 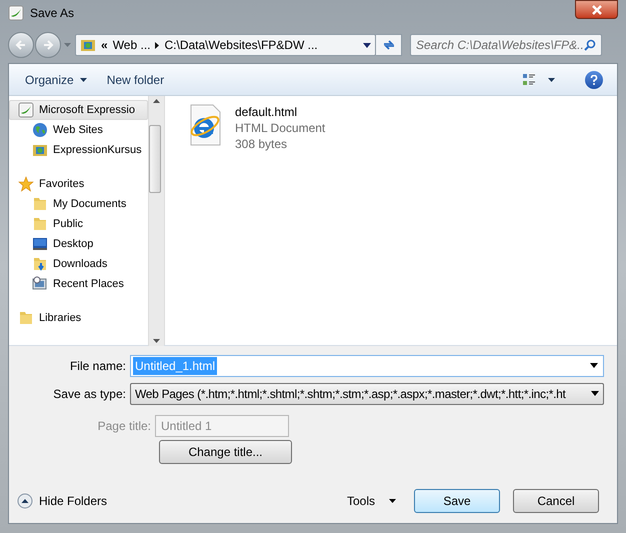 I want to click on tools-button: Tools, so click(x=371, y=501).